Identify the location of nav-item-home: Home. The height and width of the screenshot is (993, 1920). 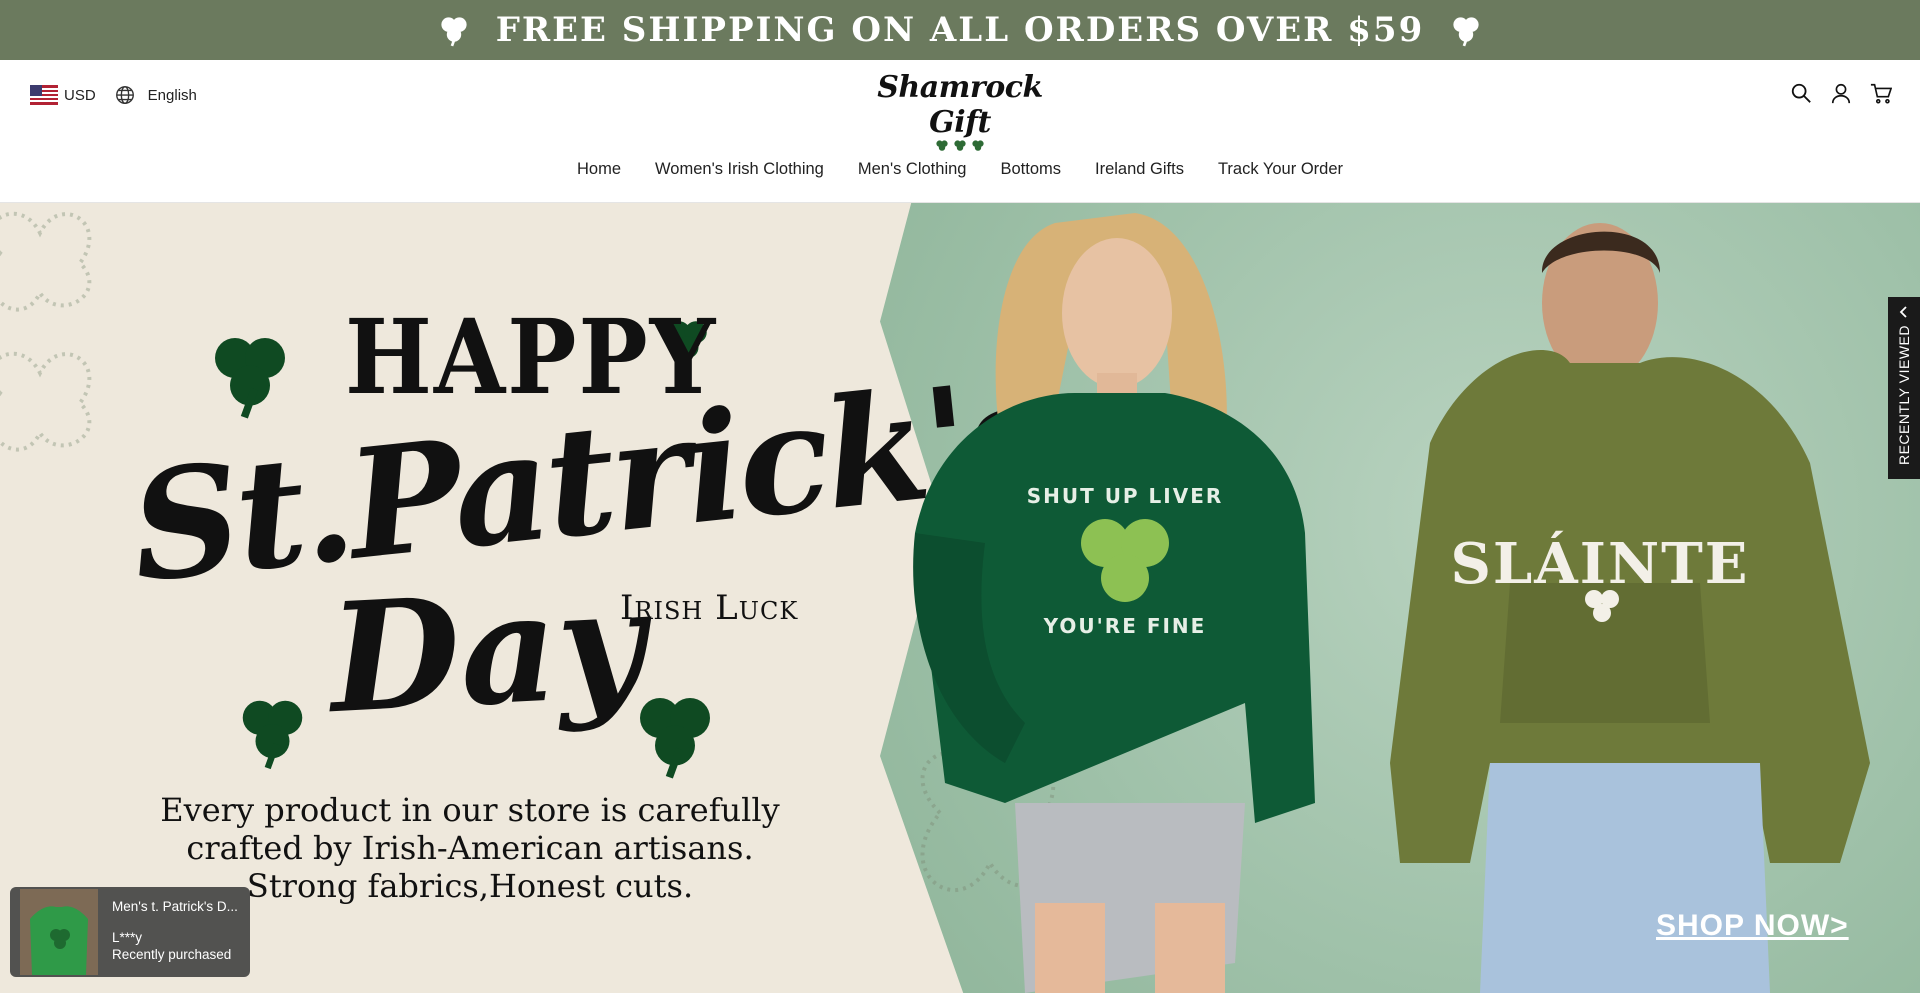
(599, 169).